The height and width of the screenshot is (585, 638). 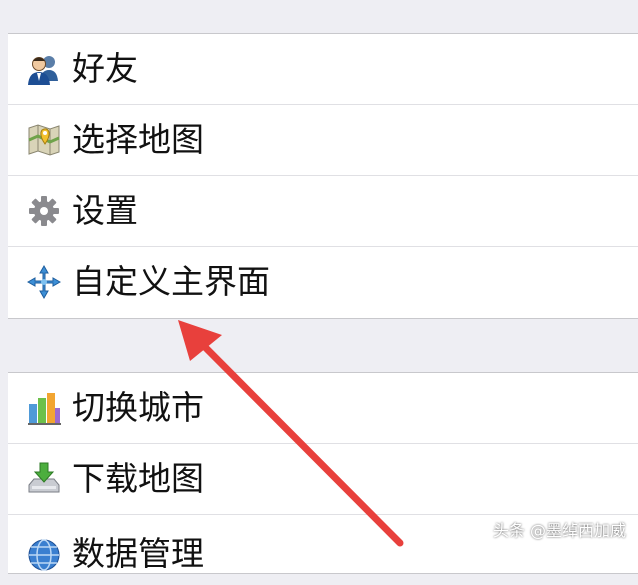 What do you see at coordinates (323, 69) in the screenshot?
I see `menu-item-friends: 好友` at bounding box center [323, 69].